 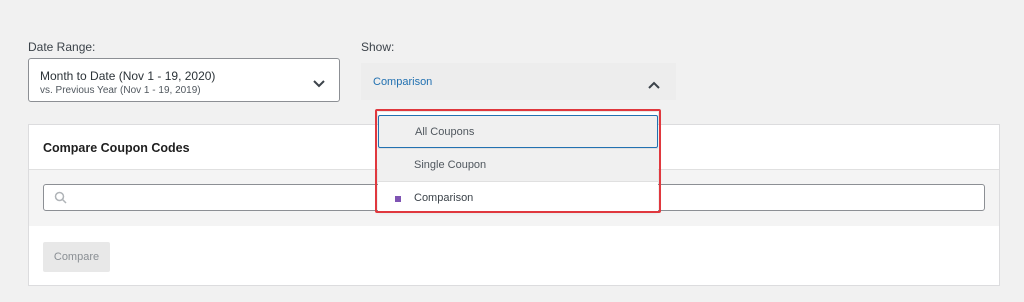 I want to click on option-single-coupon: Single Coupon, so click(x=518, y=165).